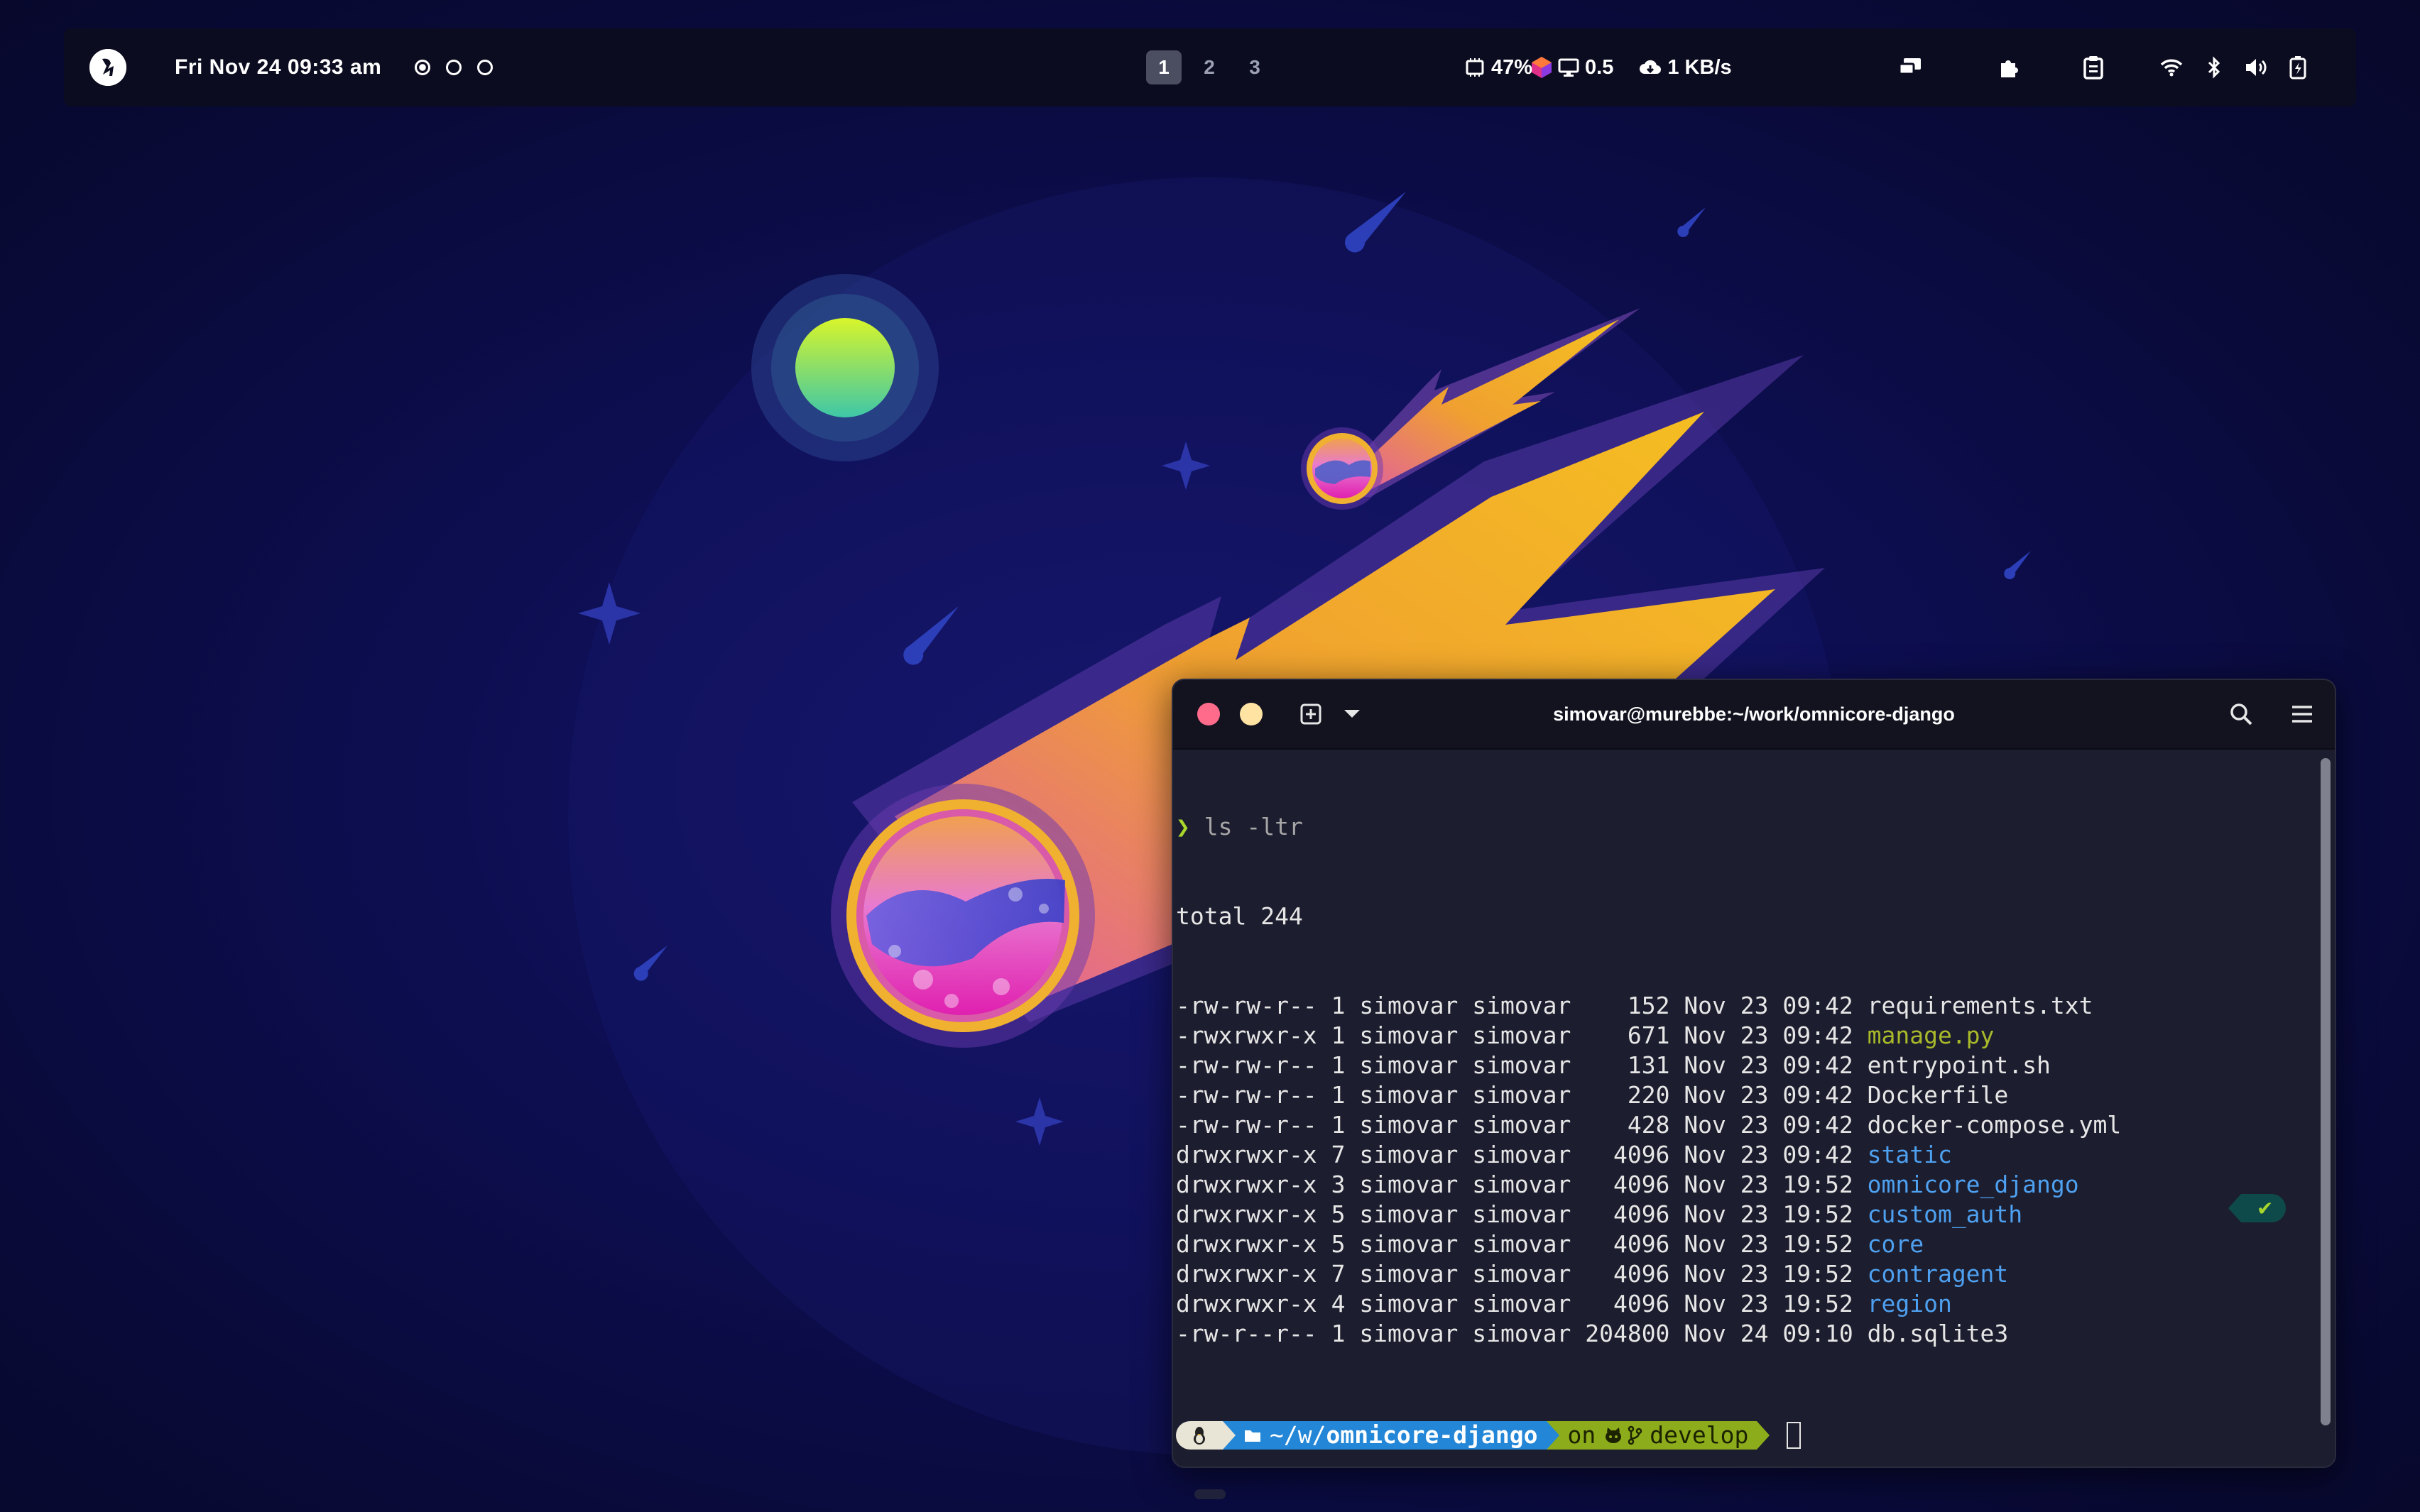 This screenshot has height=1512, width=2420. I want to click on listing-size: 152, so click(1648, 1006).